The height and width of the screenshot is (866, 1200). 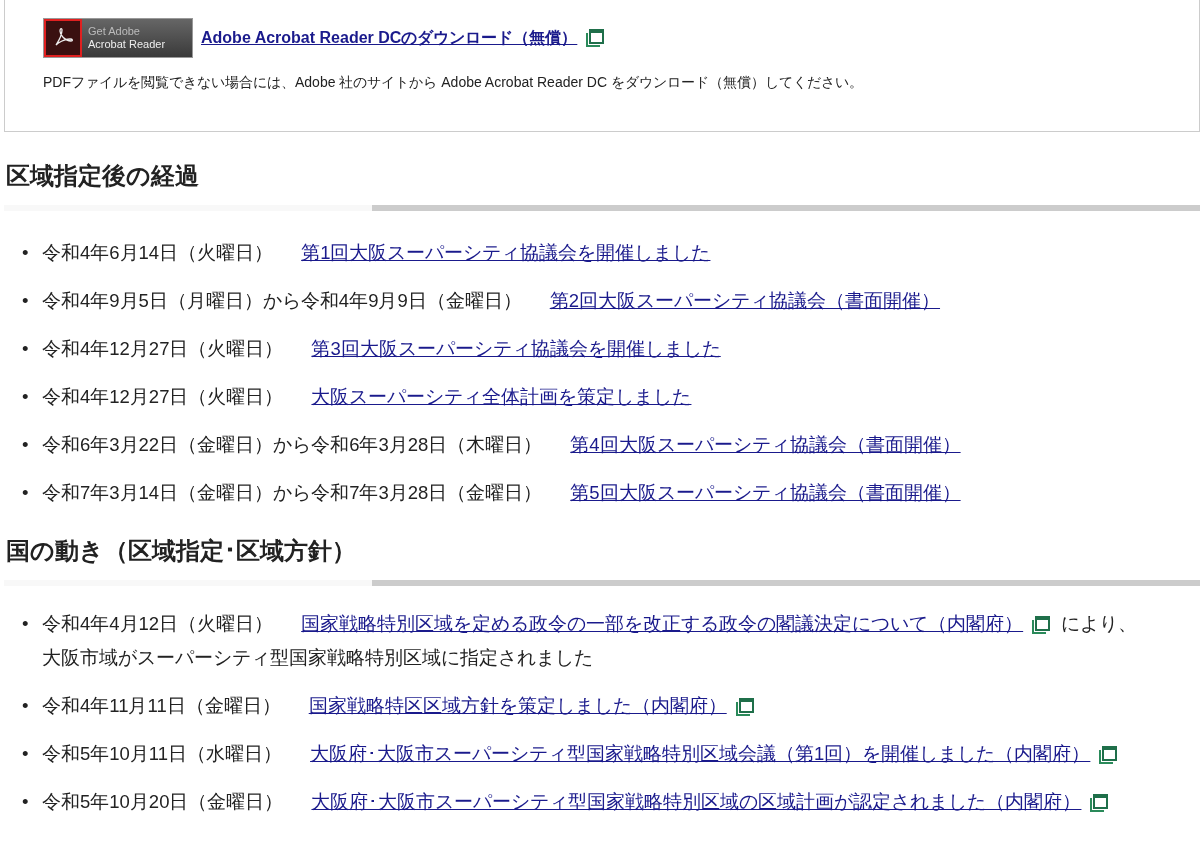 What do you see at coordinates (506, 252) in the screenshot?
I see `item-link: 第1回大阪スーパーシティ協議会を開催しました` at bounding box center [506, 252].